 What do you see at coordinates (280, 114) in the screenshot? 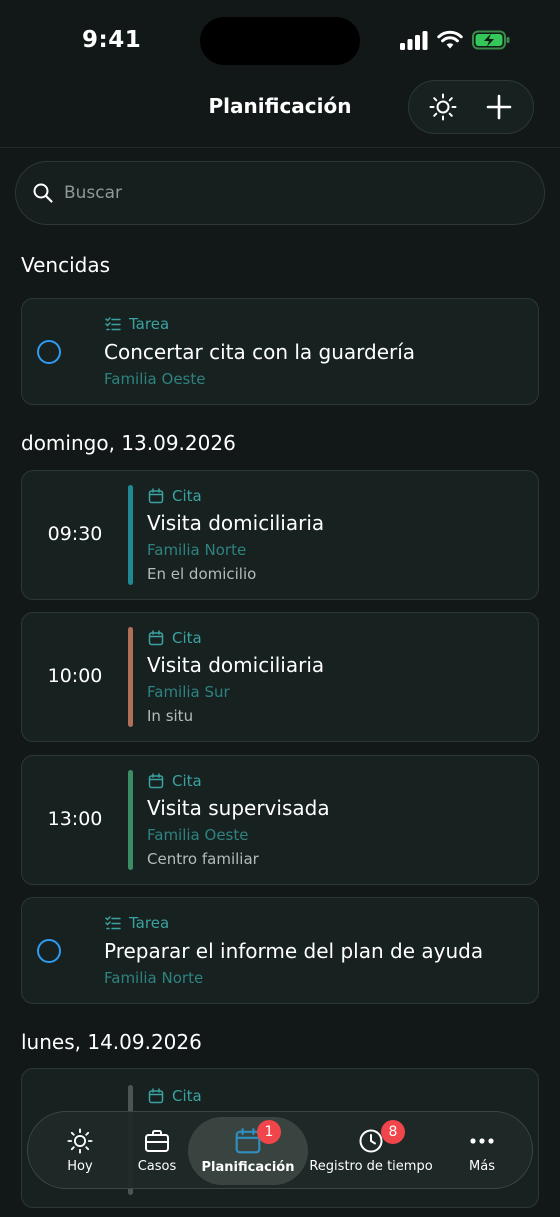
I see `nav-header: Planificación` at bounding box center [280, 114].